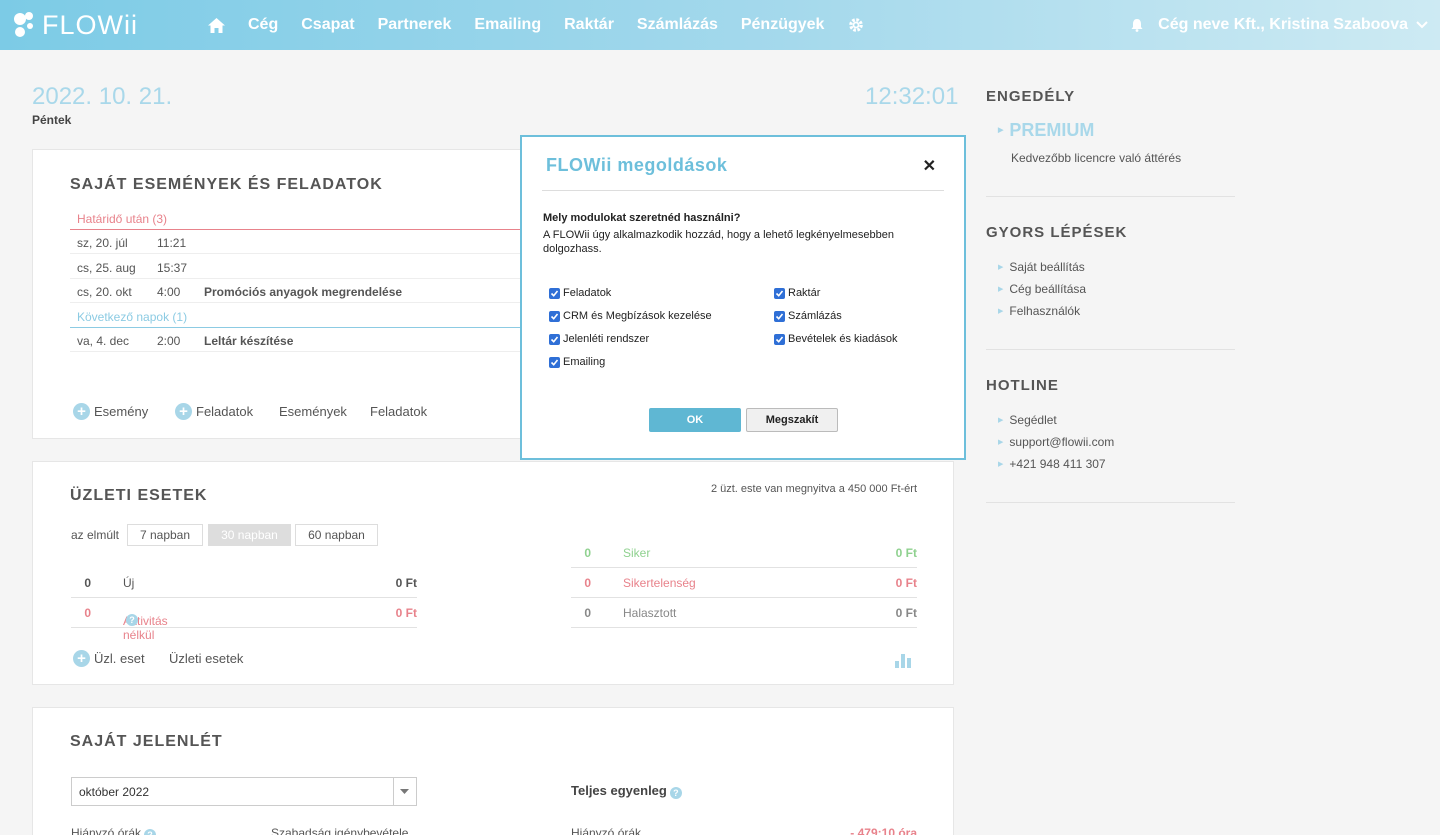 This screenshot has width=1440, height=835. I want to click on leave-request-label: Szabadság igénybevétele, so click(339, 830).